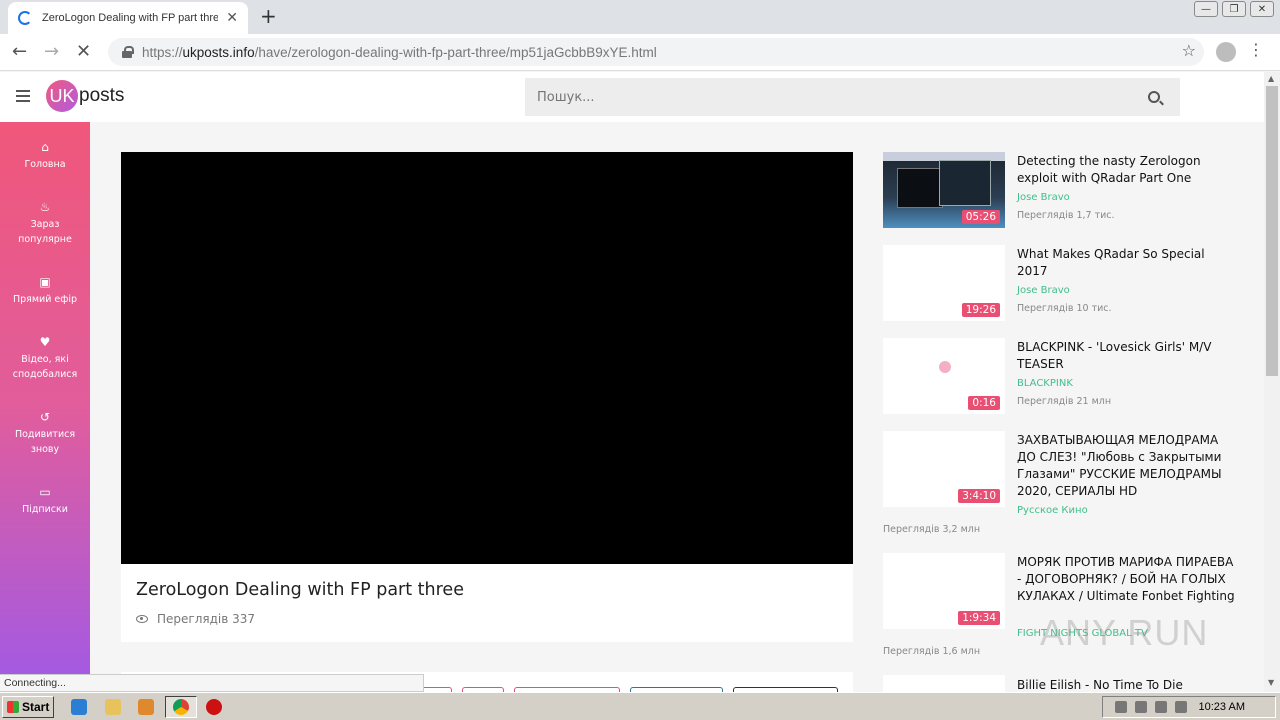 The height and width of the screenshot is (720, 1280). I want to click on video-thumbnail: 0:16, so click(944, 376).